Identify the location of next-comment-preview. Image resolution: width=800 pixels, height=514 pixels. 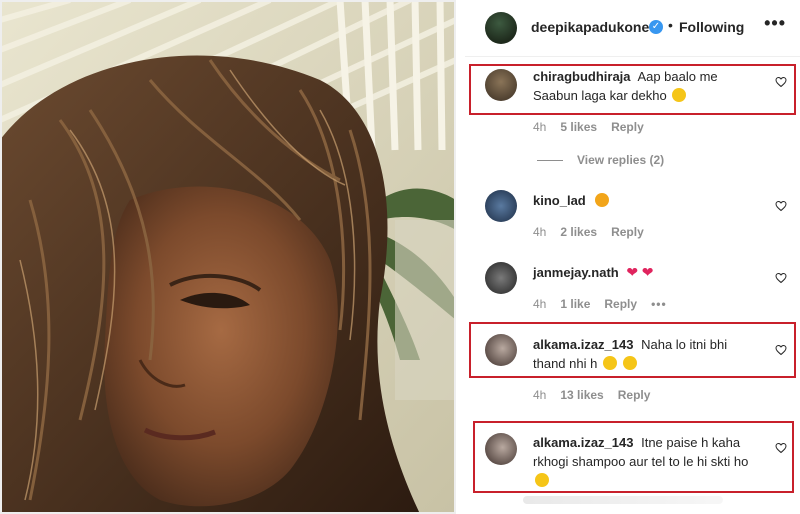
(623, 500).